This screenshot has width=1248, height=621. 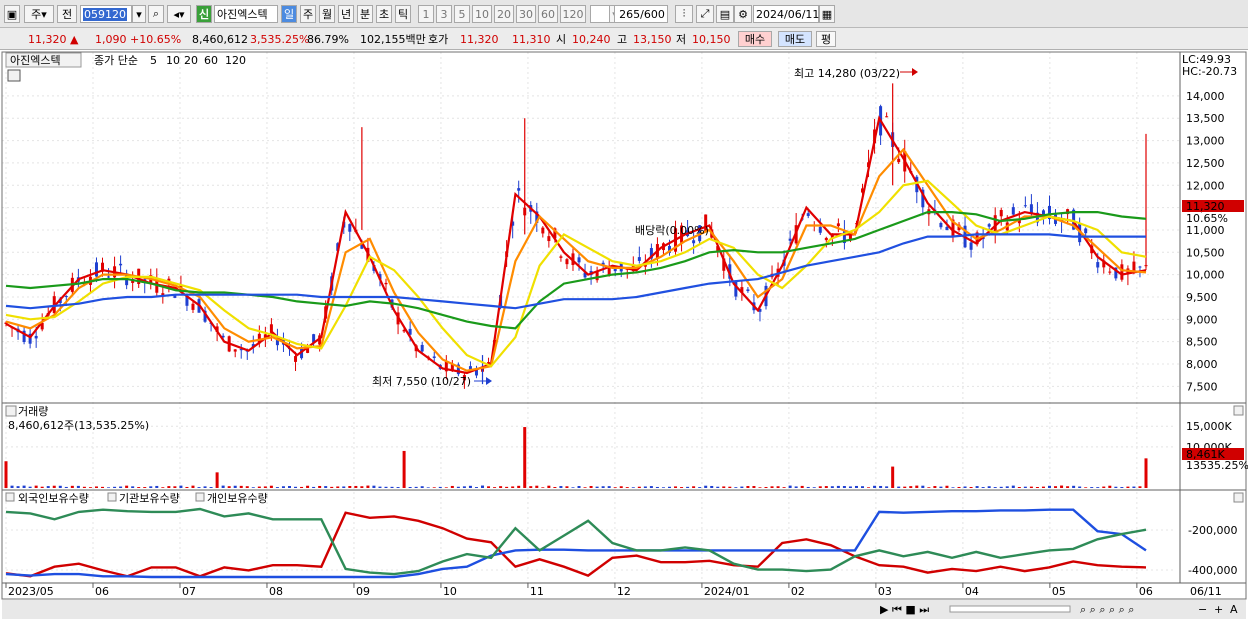 I want to click on grid-toggle-icon, so click(x=14, y=75).